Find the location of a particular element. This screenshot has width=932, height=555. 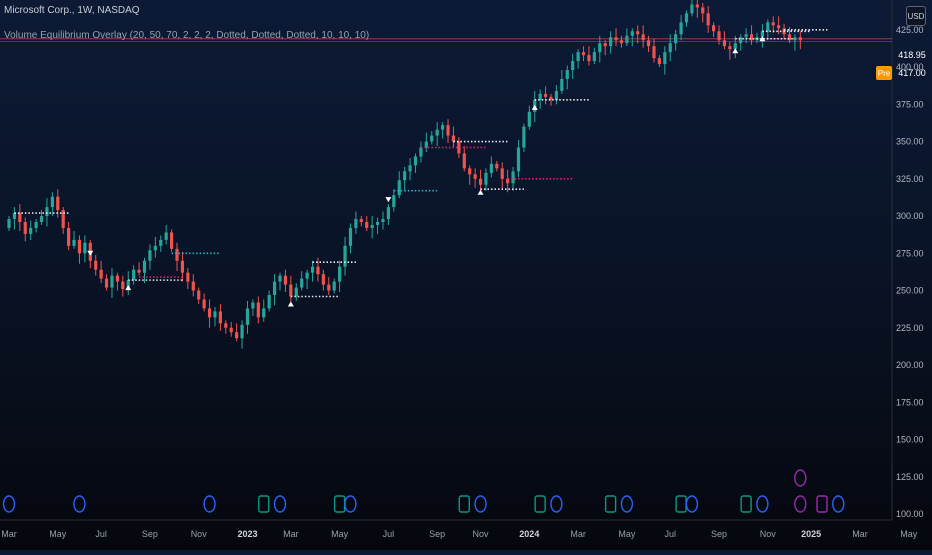

currency-selector: USD is located at coordinates (916, 16).